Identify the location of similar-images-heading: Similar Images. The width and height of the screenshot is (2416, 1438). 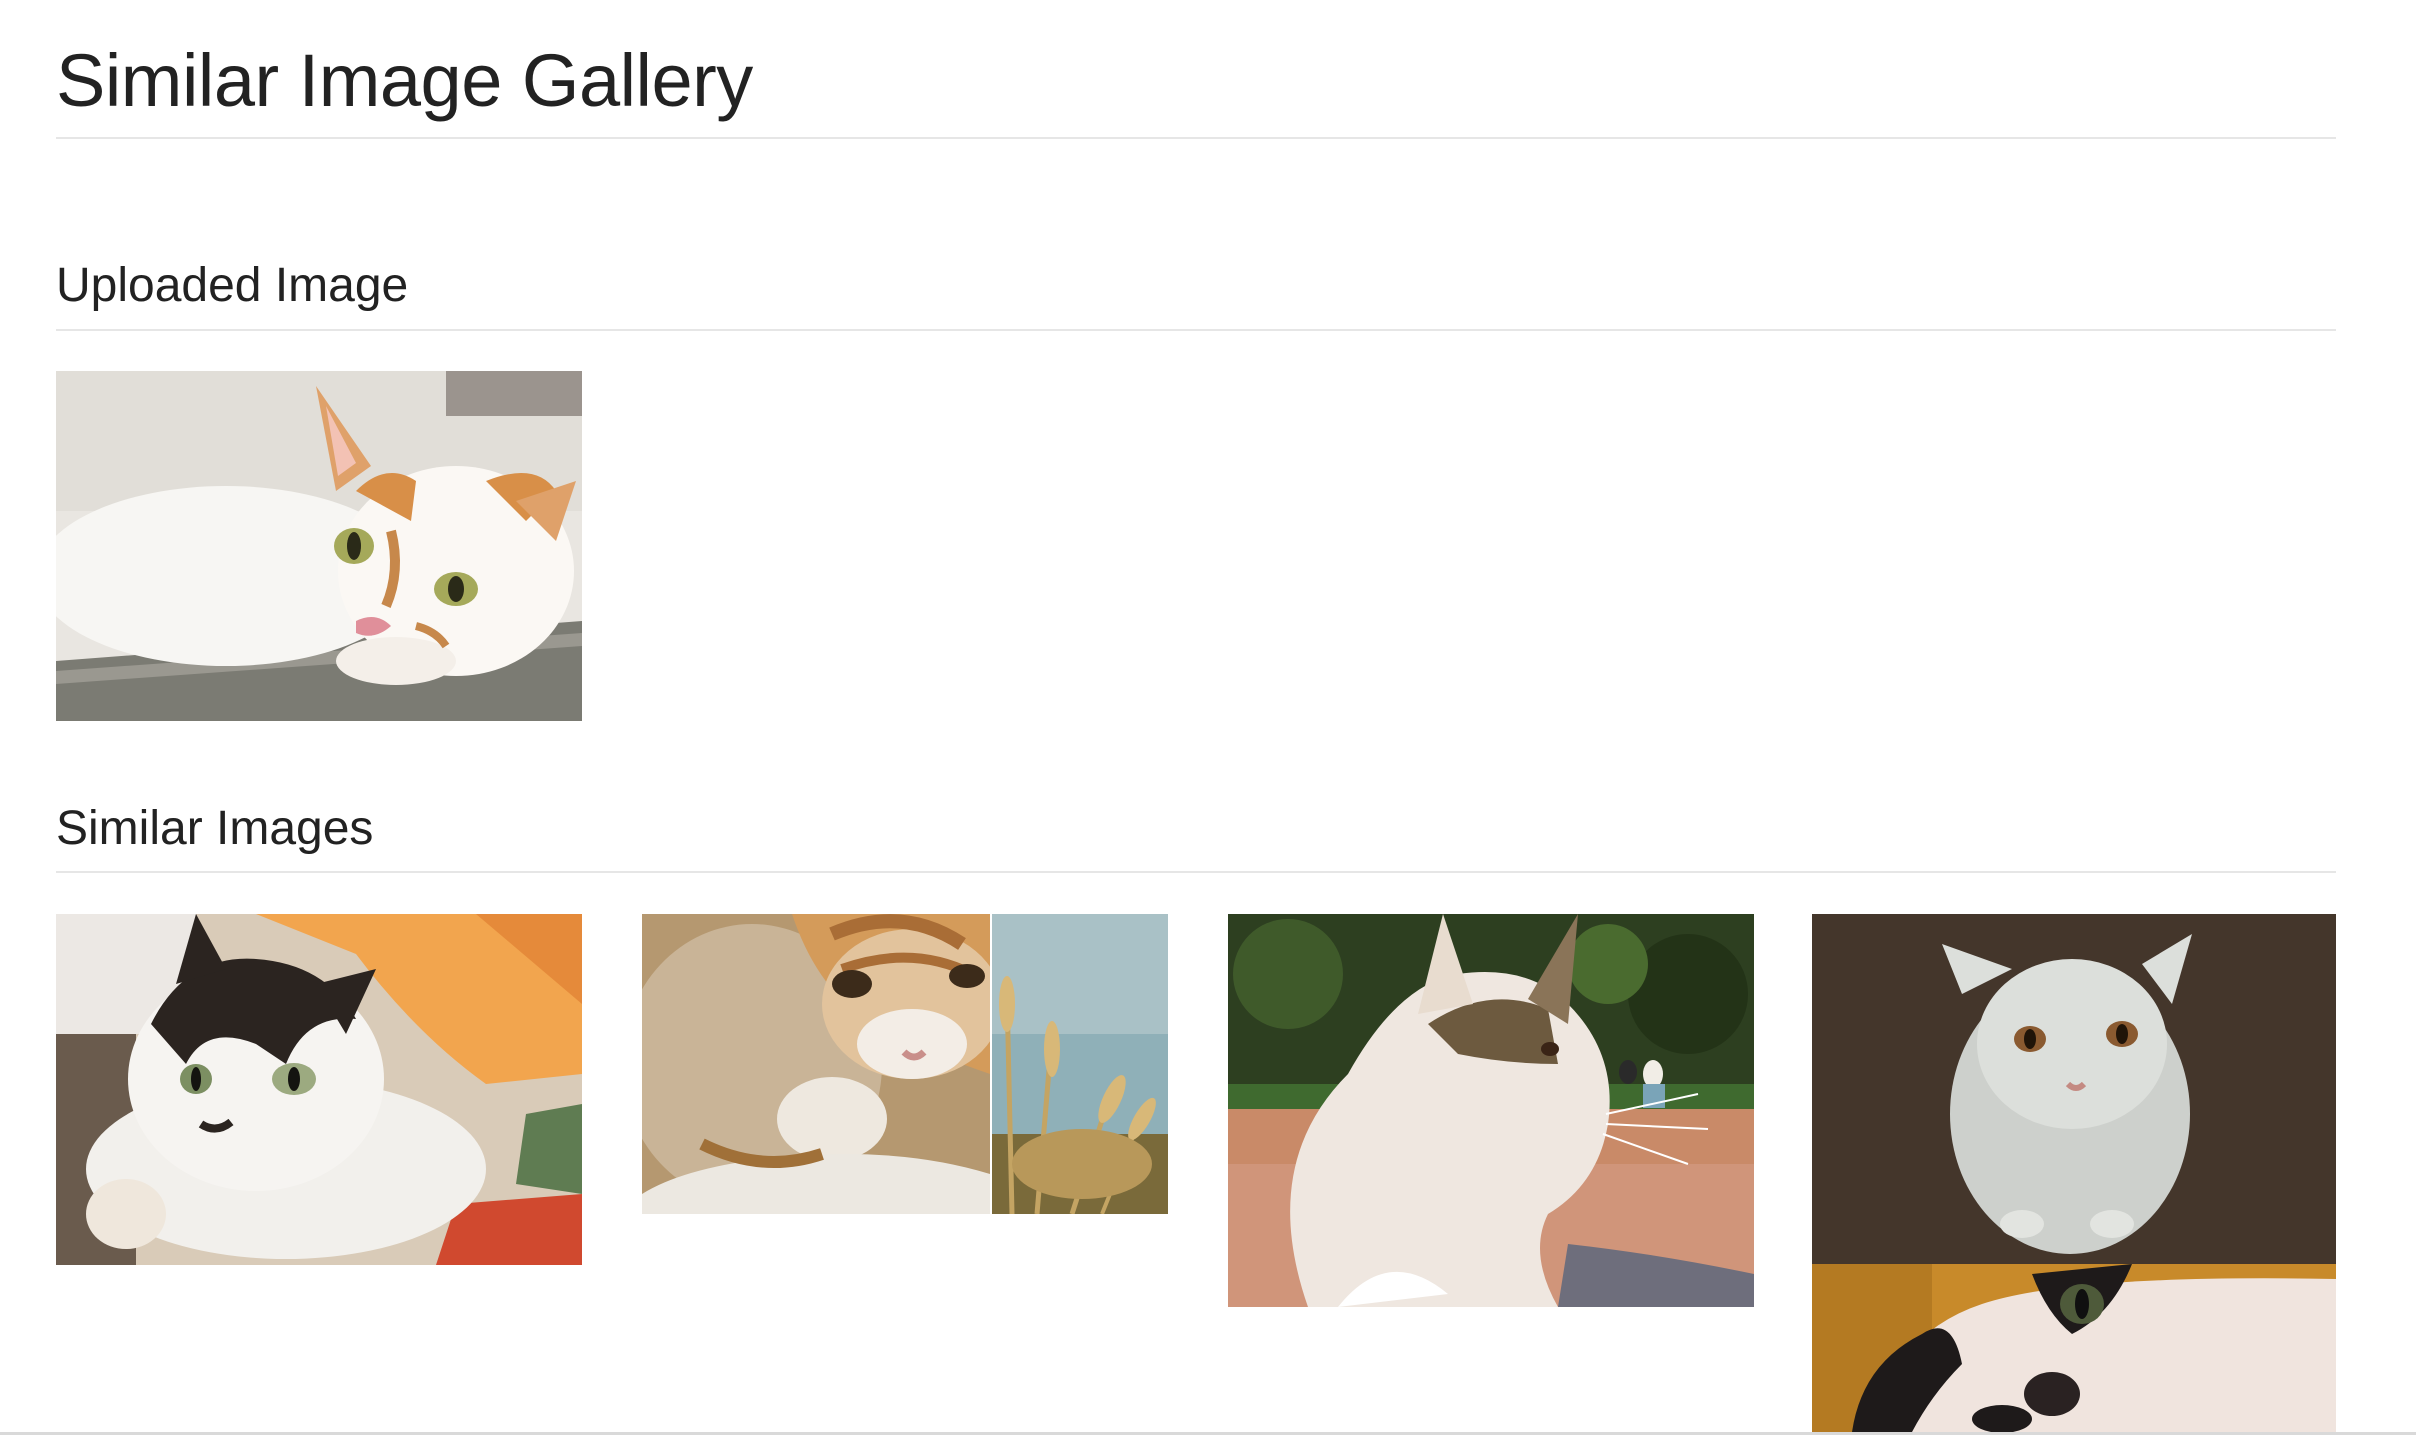
(215, 828).